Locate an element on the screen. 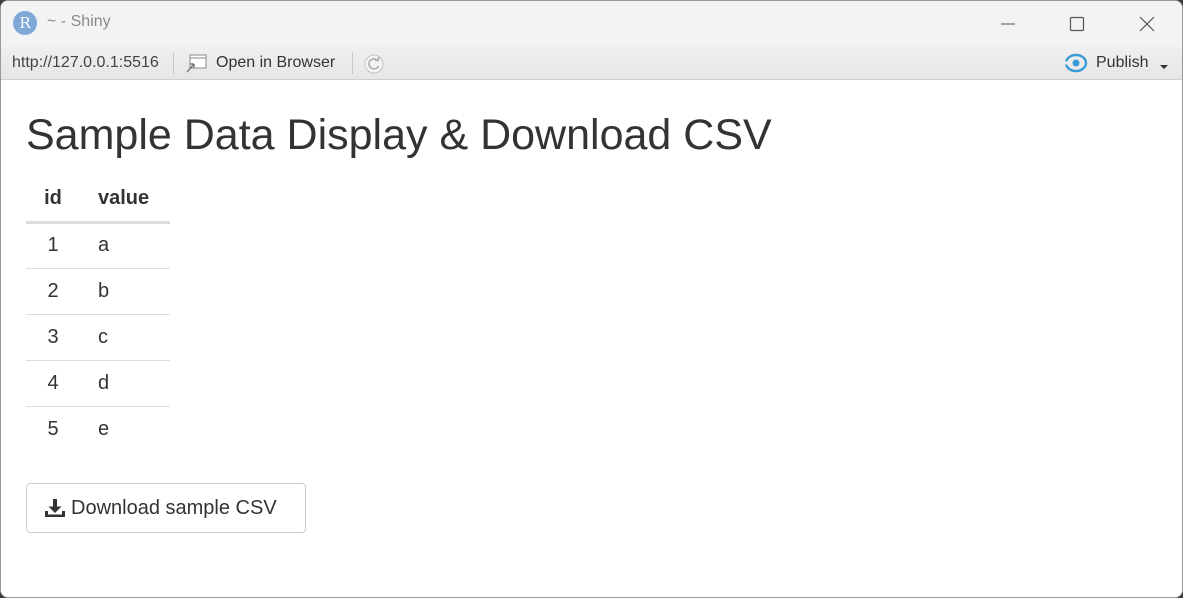  publish-button: Publish is located at coordinates (1105, 63).